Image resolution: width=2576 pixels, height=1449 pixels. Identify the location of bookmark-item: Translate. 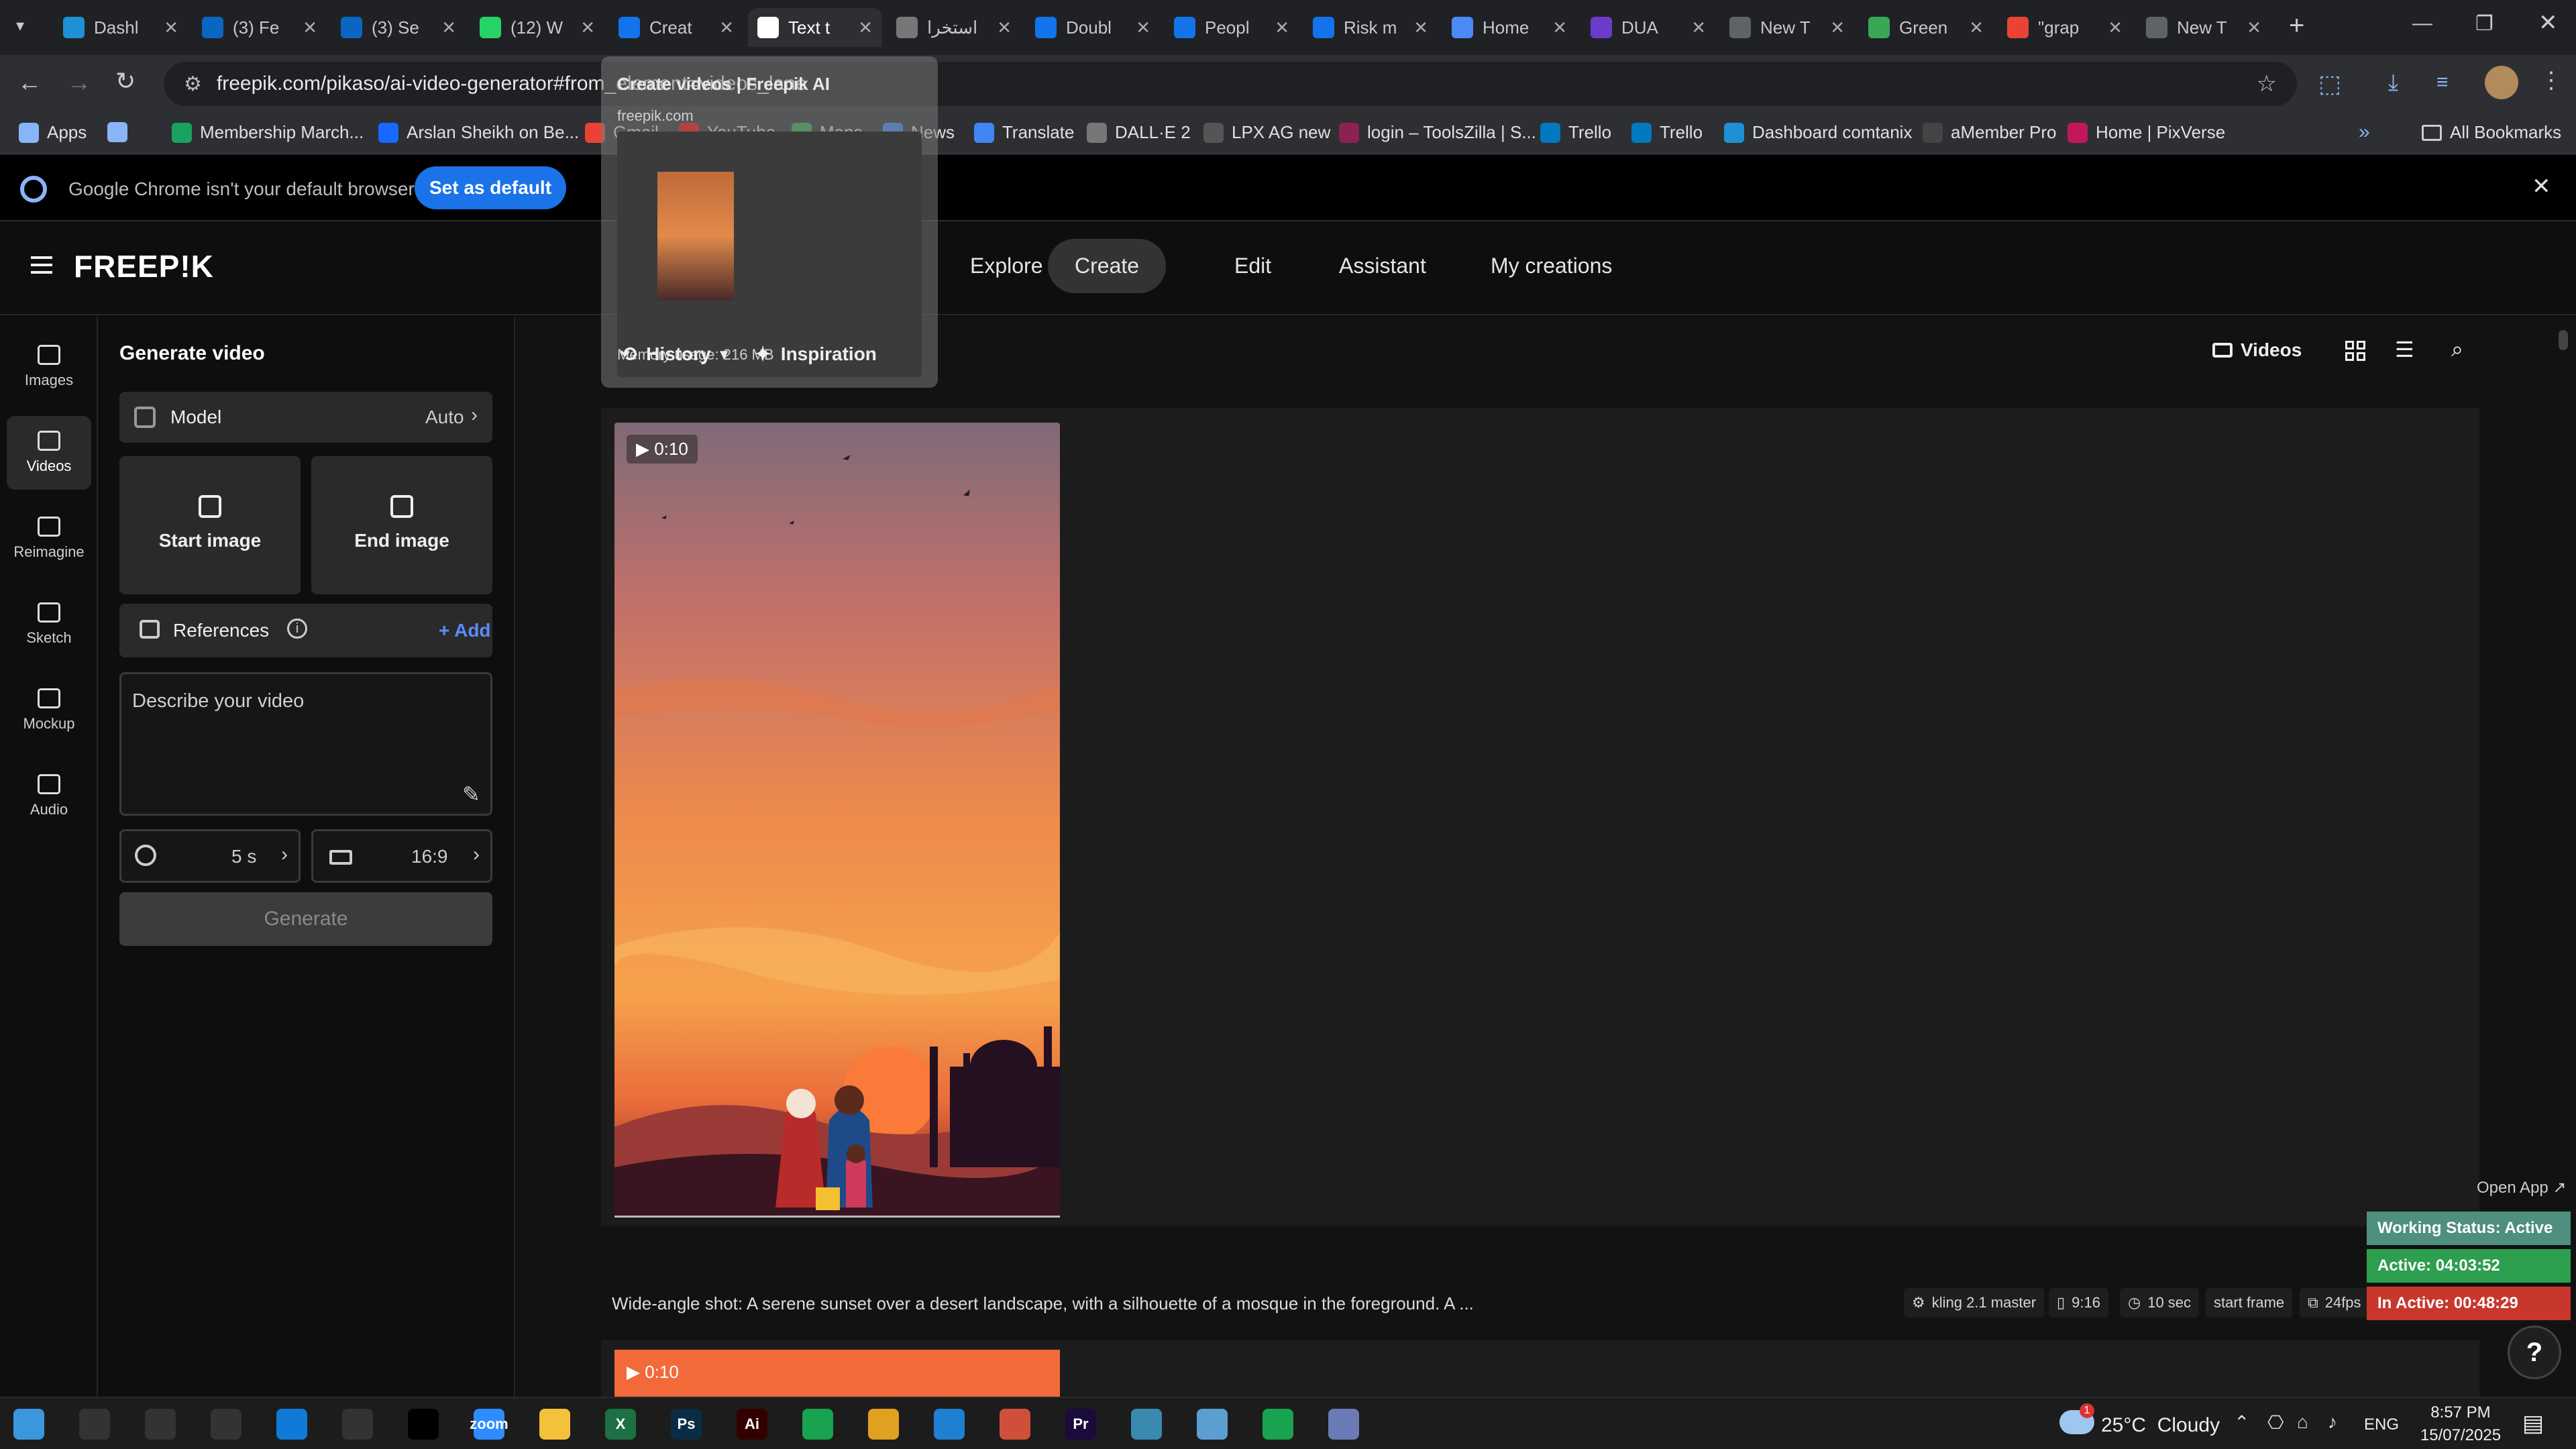
(1024, 132).